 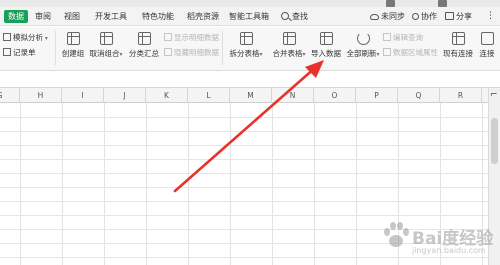 I want to click on paw-logo-icon, so click(x=396, y=234).